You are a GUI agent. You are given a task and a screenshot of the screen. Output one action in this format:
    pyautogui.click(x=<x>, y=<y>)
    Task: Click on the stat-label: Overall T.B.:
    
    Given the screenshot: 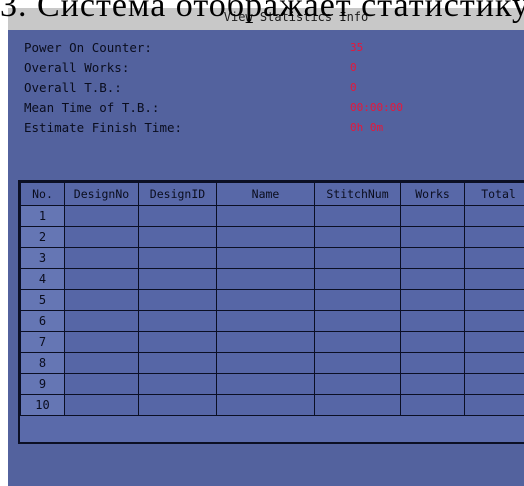 What is the action you would take?
    pyautogui.click(x=73, y=87)
    